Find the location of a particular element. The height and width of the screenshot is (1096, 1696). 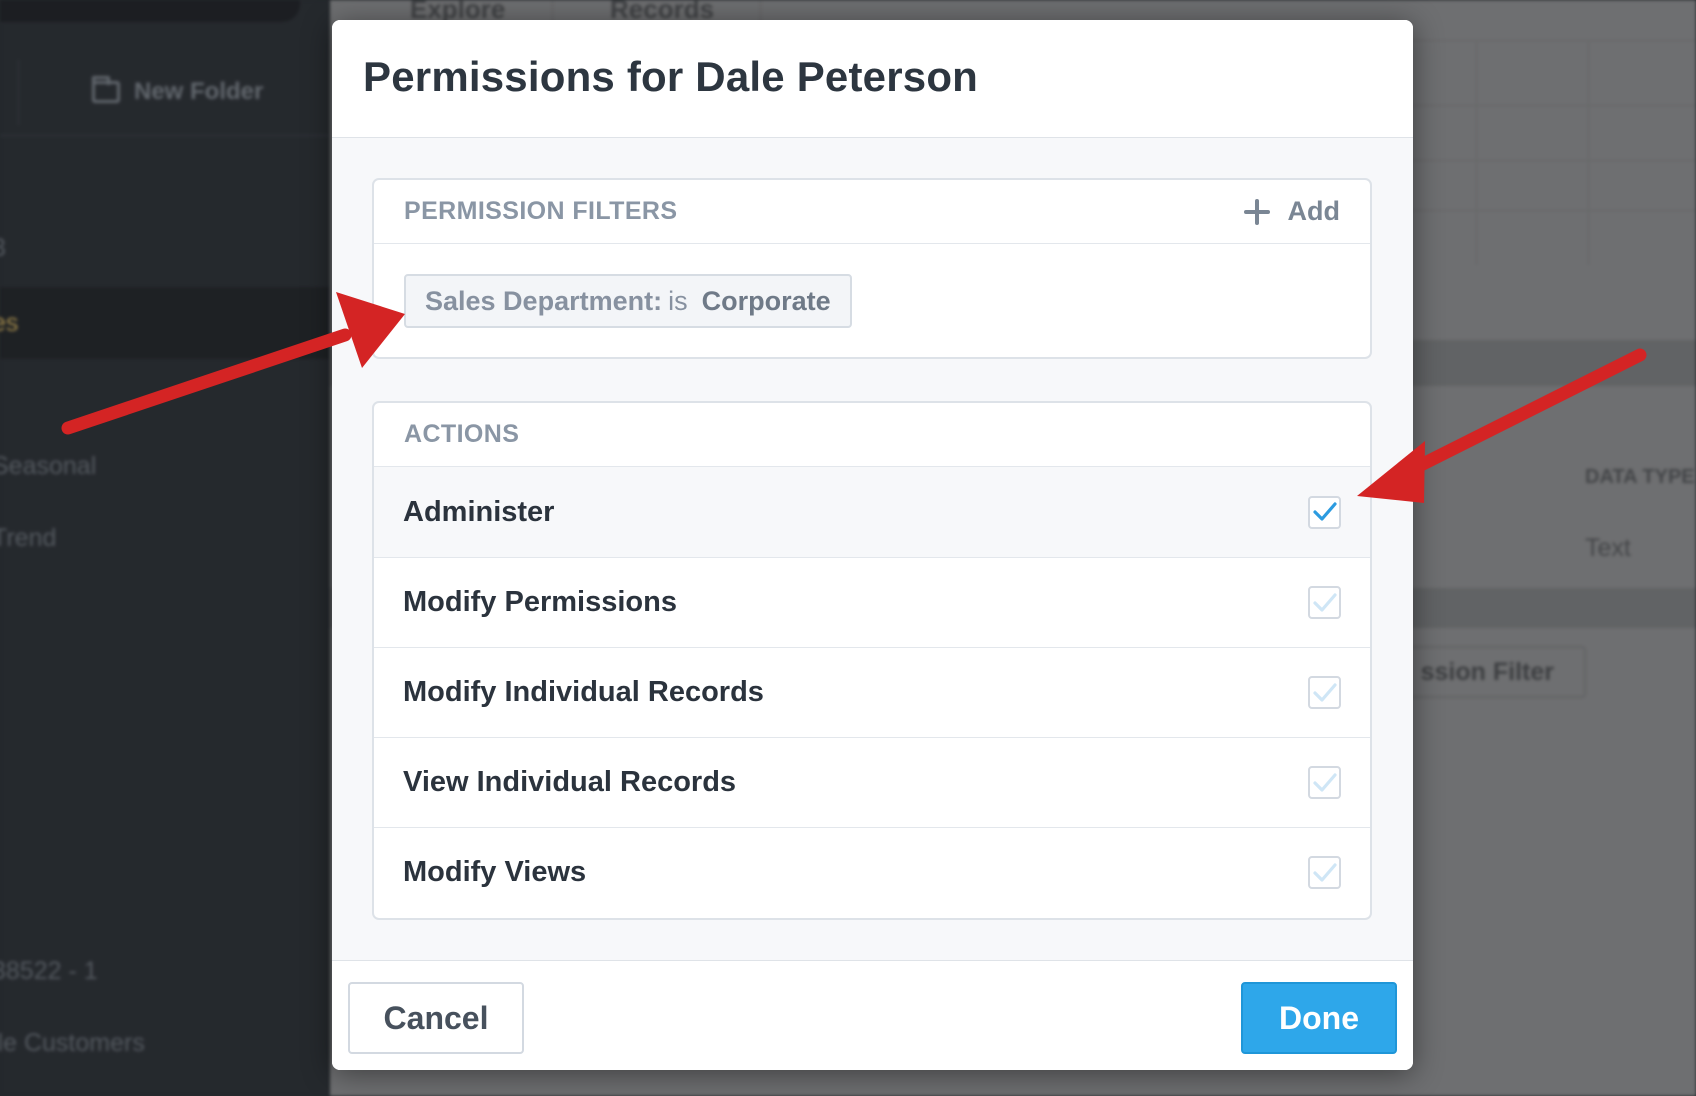

action-row-administer: Administer is located at coordinates (872, 512).